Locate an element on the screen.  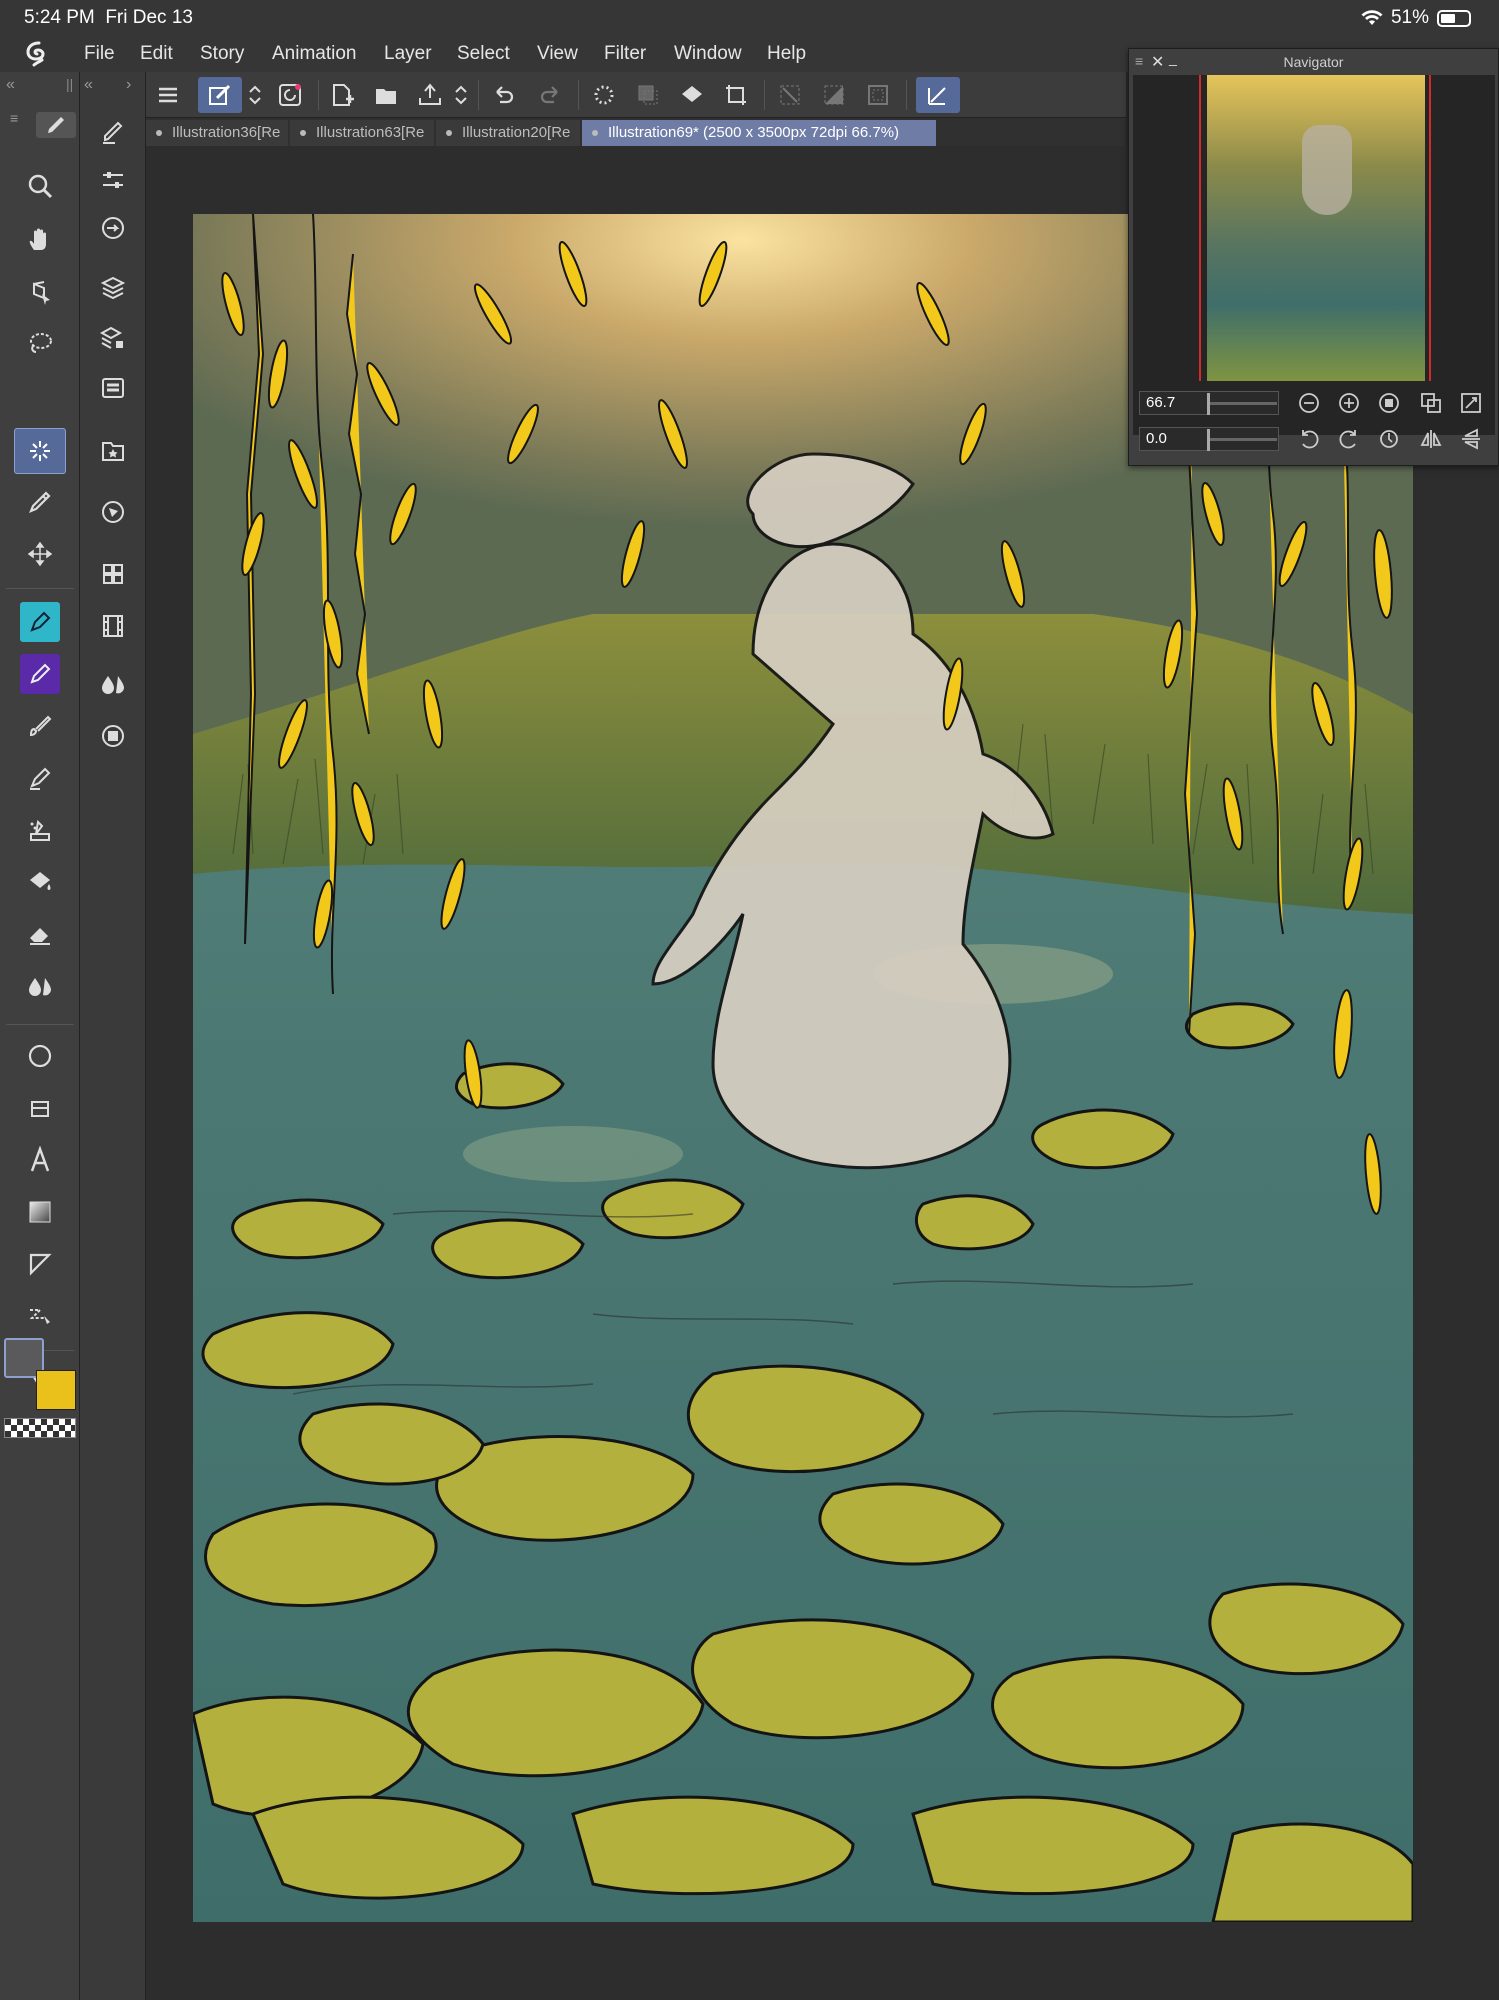
ruler-icon is located at coordinates (40, 1264).